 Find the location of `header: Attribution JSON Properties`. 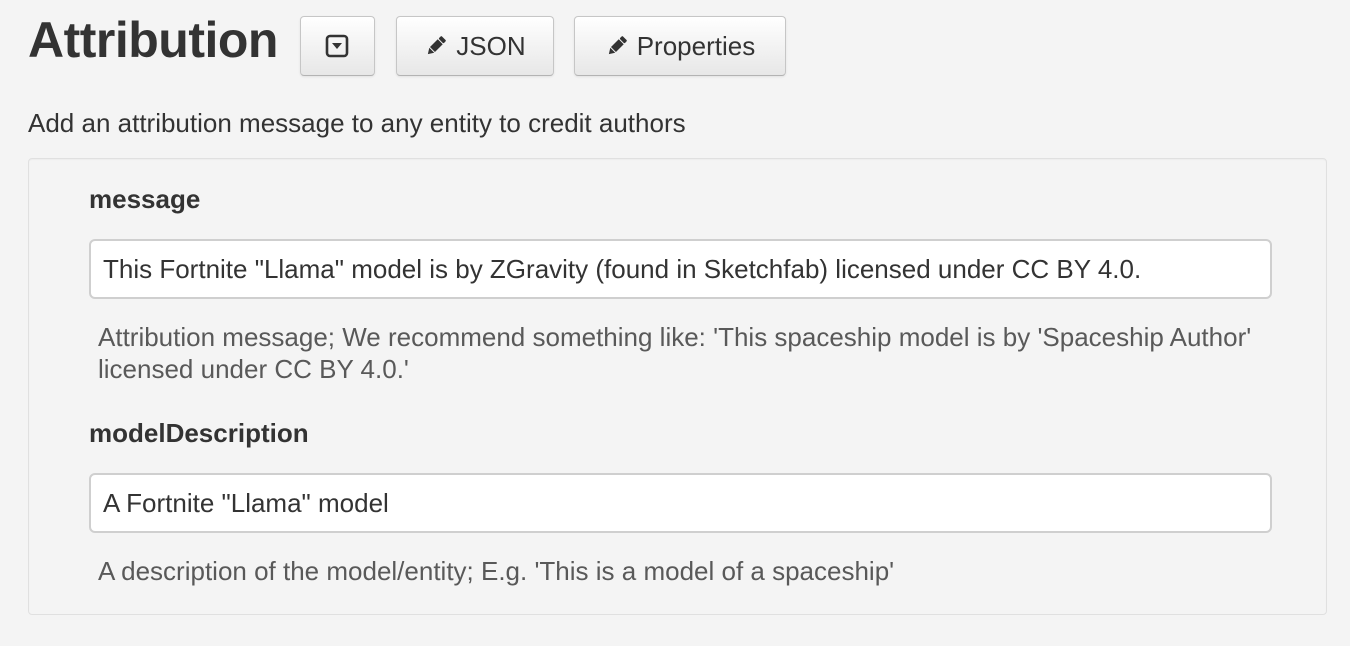

header: Attribution JSON Properties is located at coordinates (407, 45).